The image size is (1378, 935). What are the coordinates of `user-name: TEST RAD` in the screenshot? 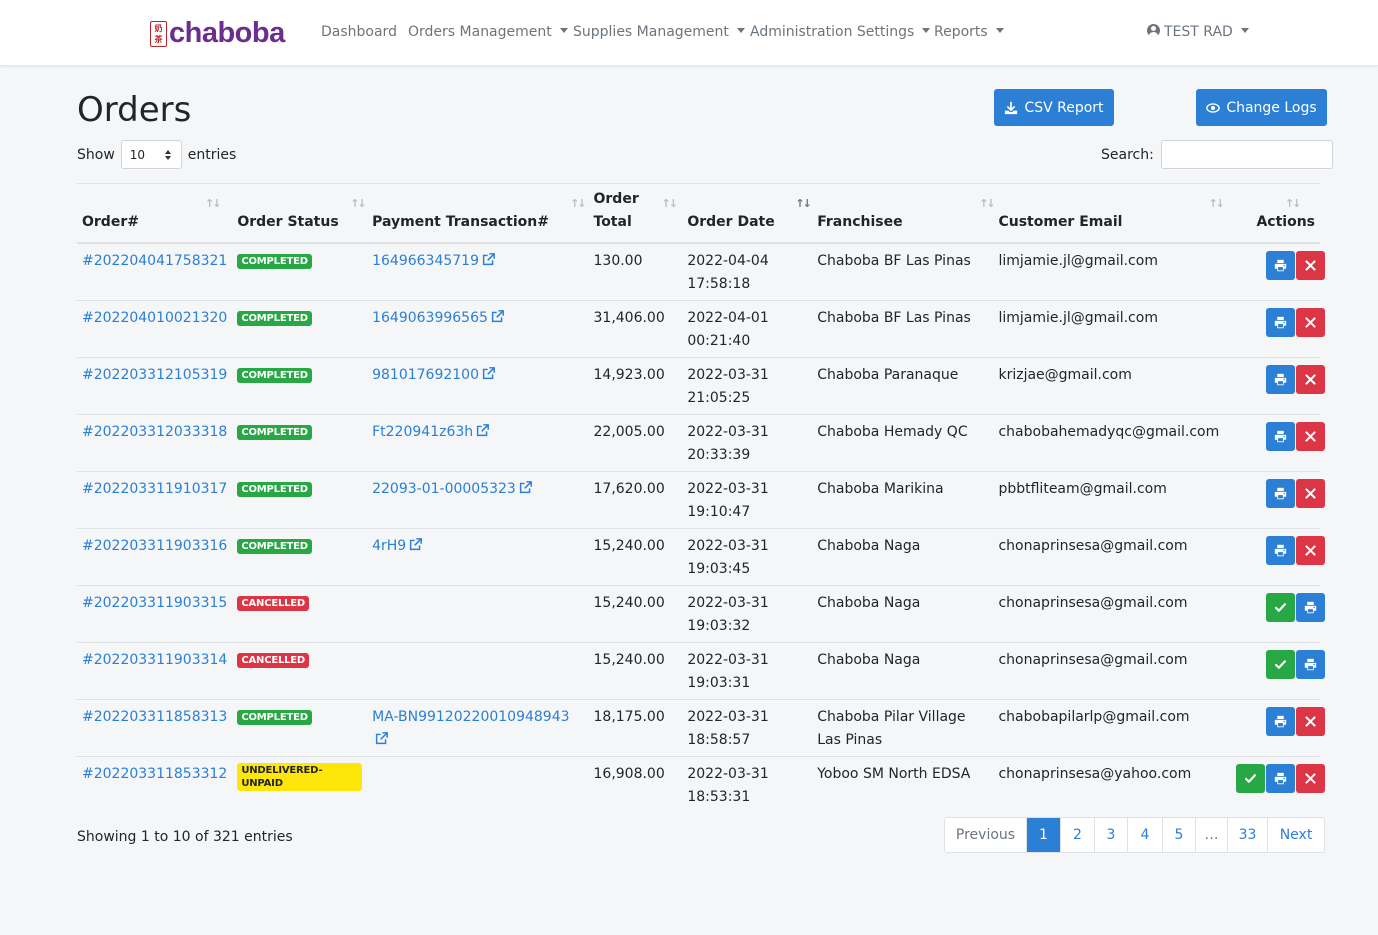 It's located at (1198, 32).